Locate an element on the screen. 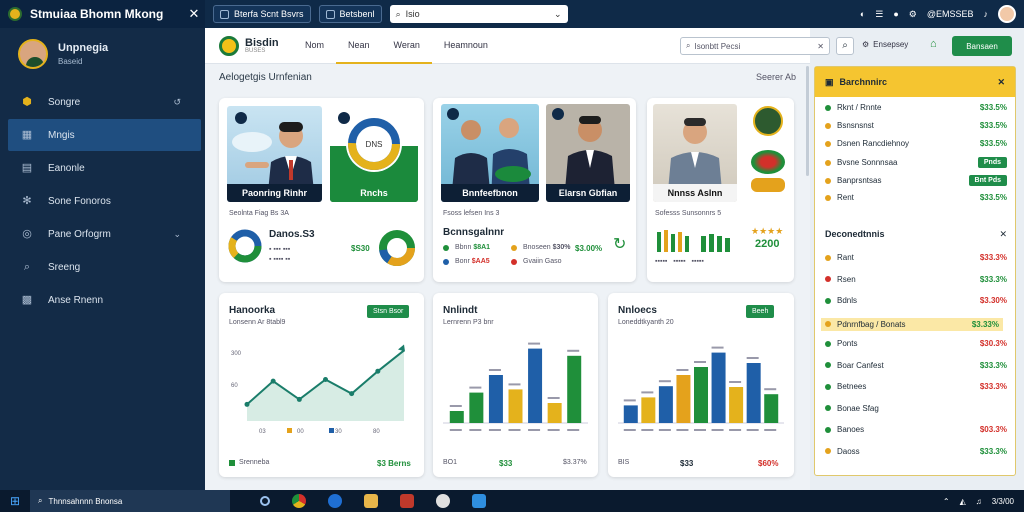  top-right-label-group: ⚙ Ensepsey is located at coordinates (885, 44).